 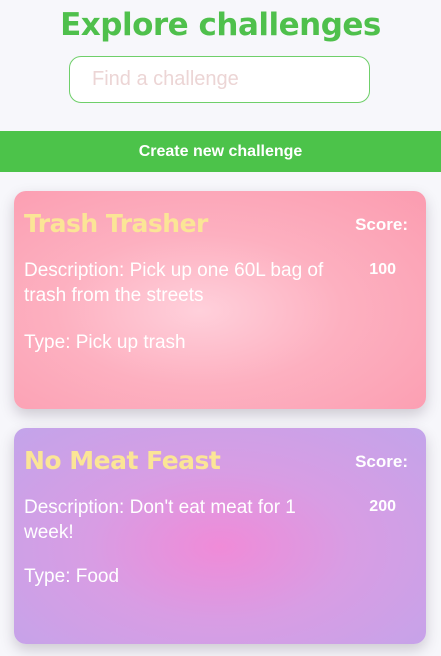 I want to click on challenge-title: No Meat Feast, so click(x=122, y=460).